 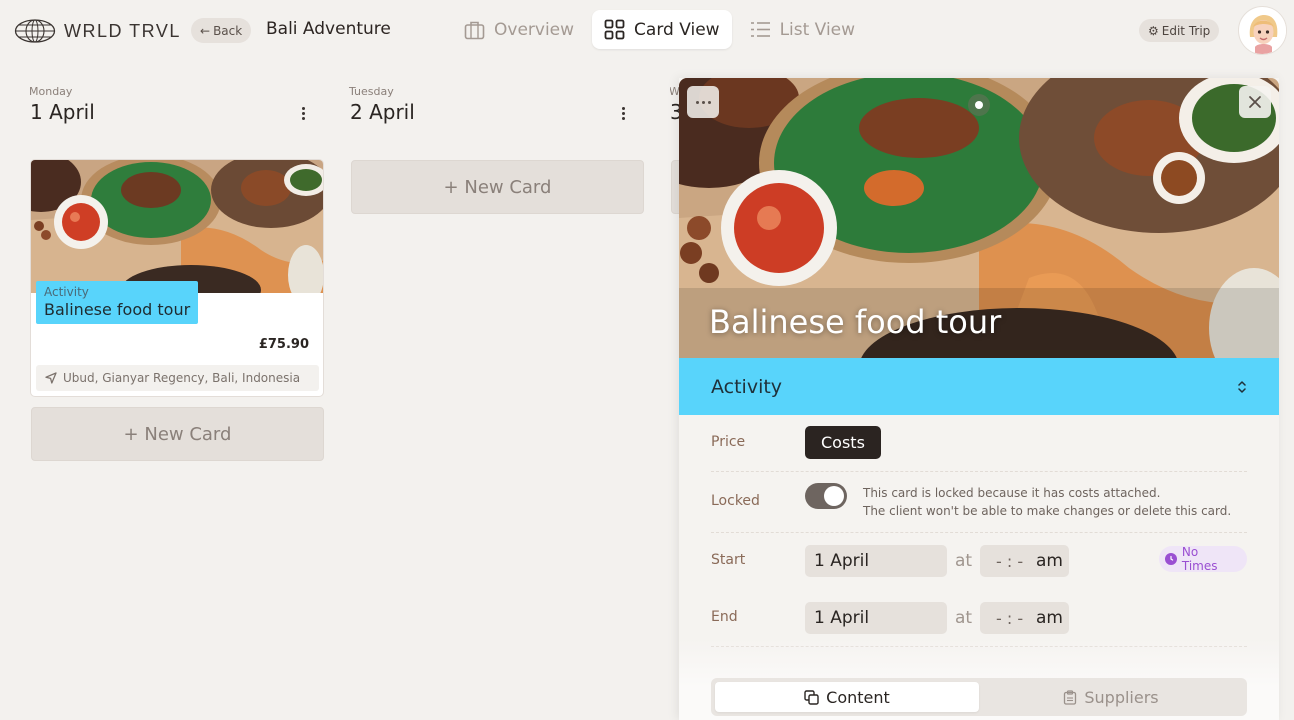 What do you see at coordinates (474, 30) in the screenshot?
I see `briefcase-icon` at bounding box center [474, 30].